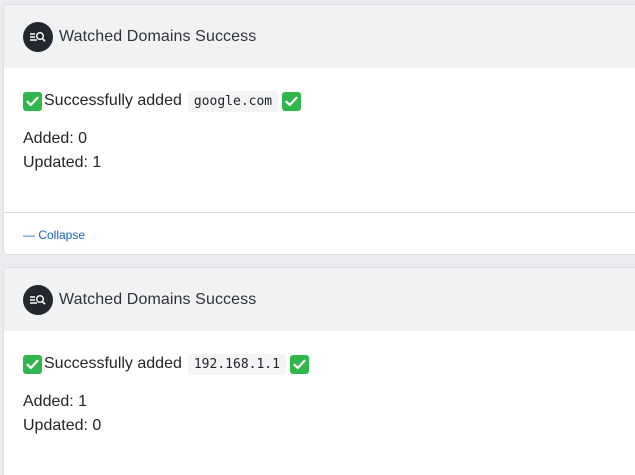 The width and height of the screenshot is (635, 475). What do you see at coordinates (319, 233) in the screenshot?
I see `card-footer: — Collapse` at bounding box center [319, 233].